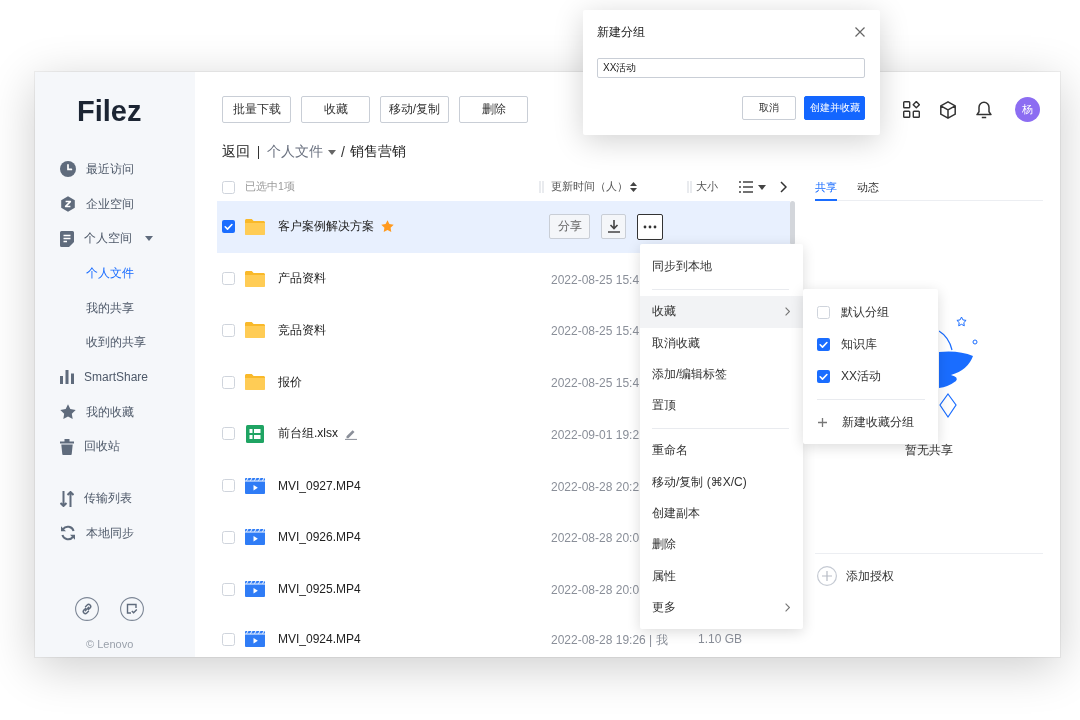 The height and width of the screenshot is (720, 1080). What do you see at coordinates (96, 239) in the screenshot?
I see `sidebar-item: 个人空间` at bounding box center [96, 239].